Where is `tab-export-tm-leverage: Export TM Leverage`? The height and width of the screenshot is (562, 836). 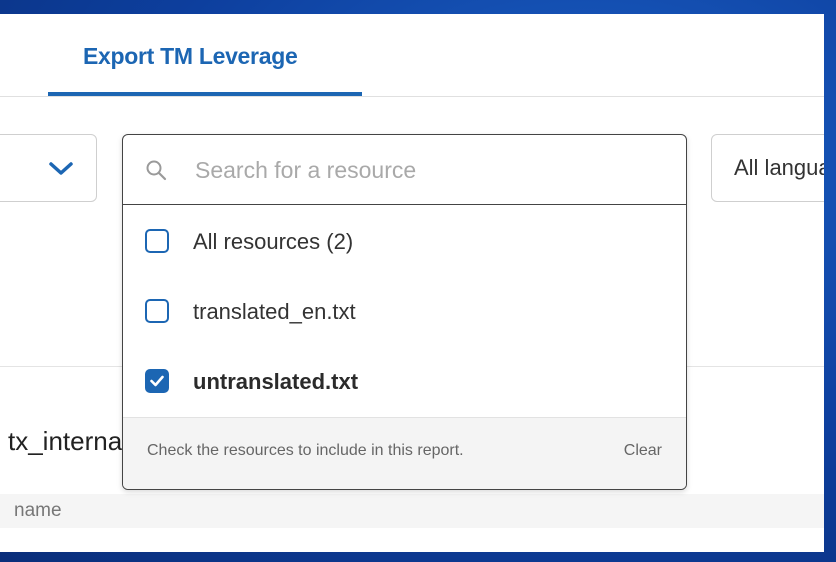 tab-export-tm-leverage: Export TM Leverage is located at coordinates (205, 55).